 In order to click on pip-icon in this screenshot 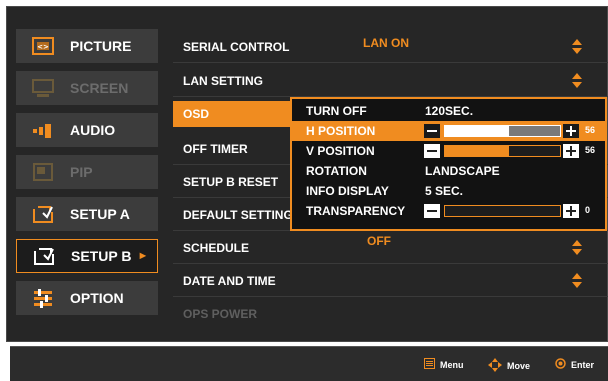, I will do `click(43, 172)`.